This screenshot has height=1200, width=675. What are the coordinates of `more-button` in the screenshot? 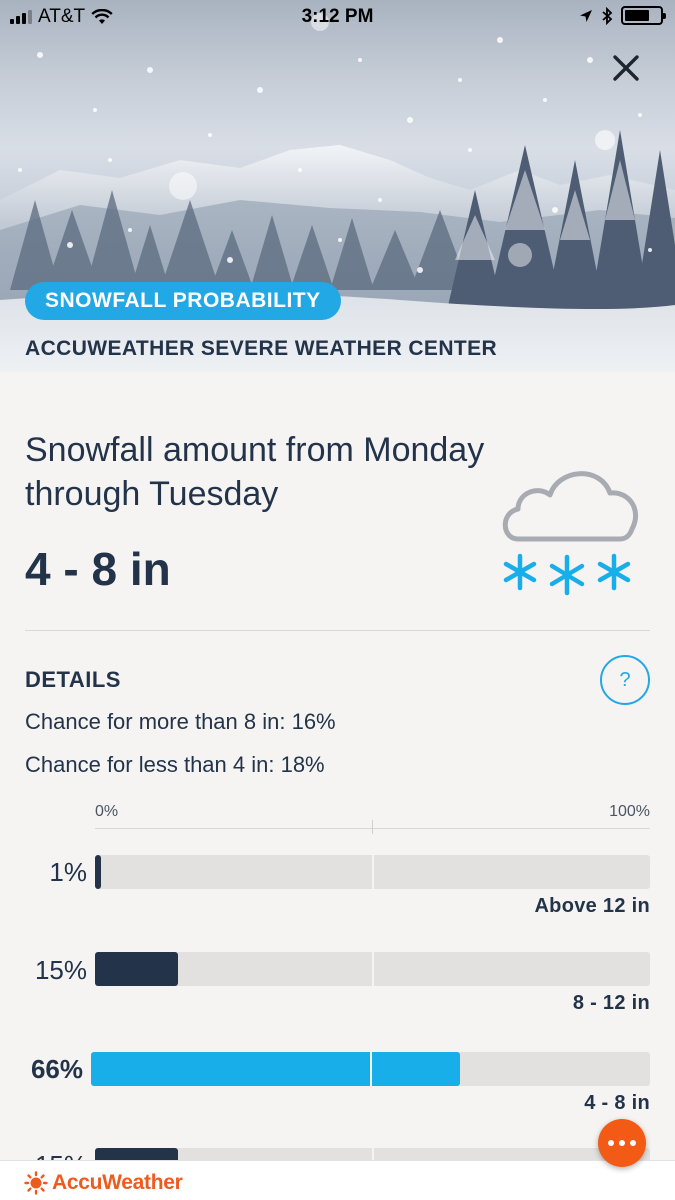 It's located at (622, 1143).